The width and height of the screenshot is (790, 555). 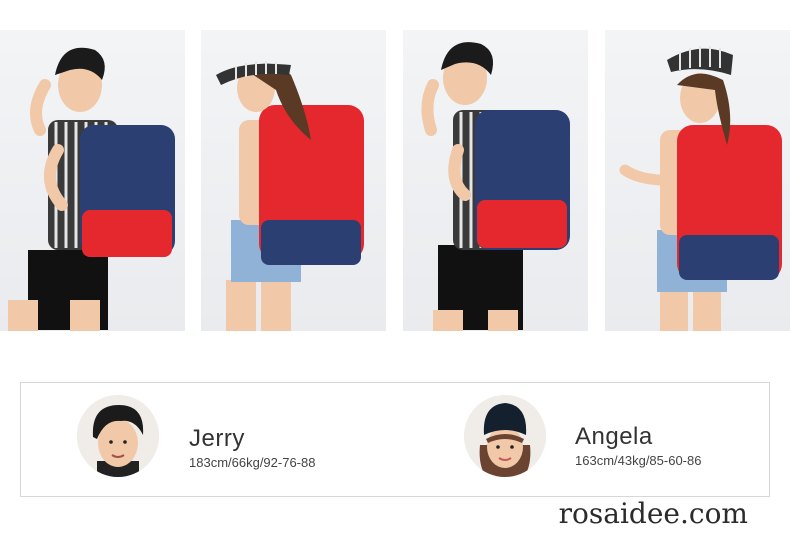 What do you see at coordinates (614, 436) in the screenshot?
I see `angela-name: Angela` at bounding box center [614, 436].